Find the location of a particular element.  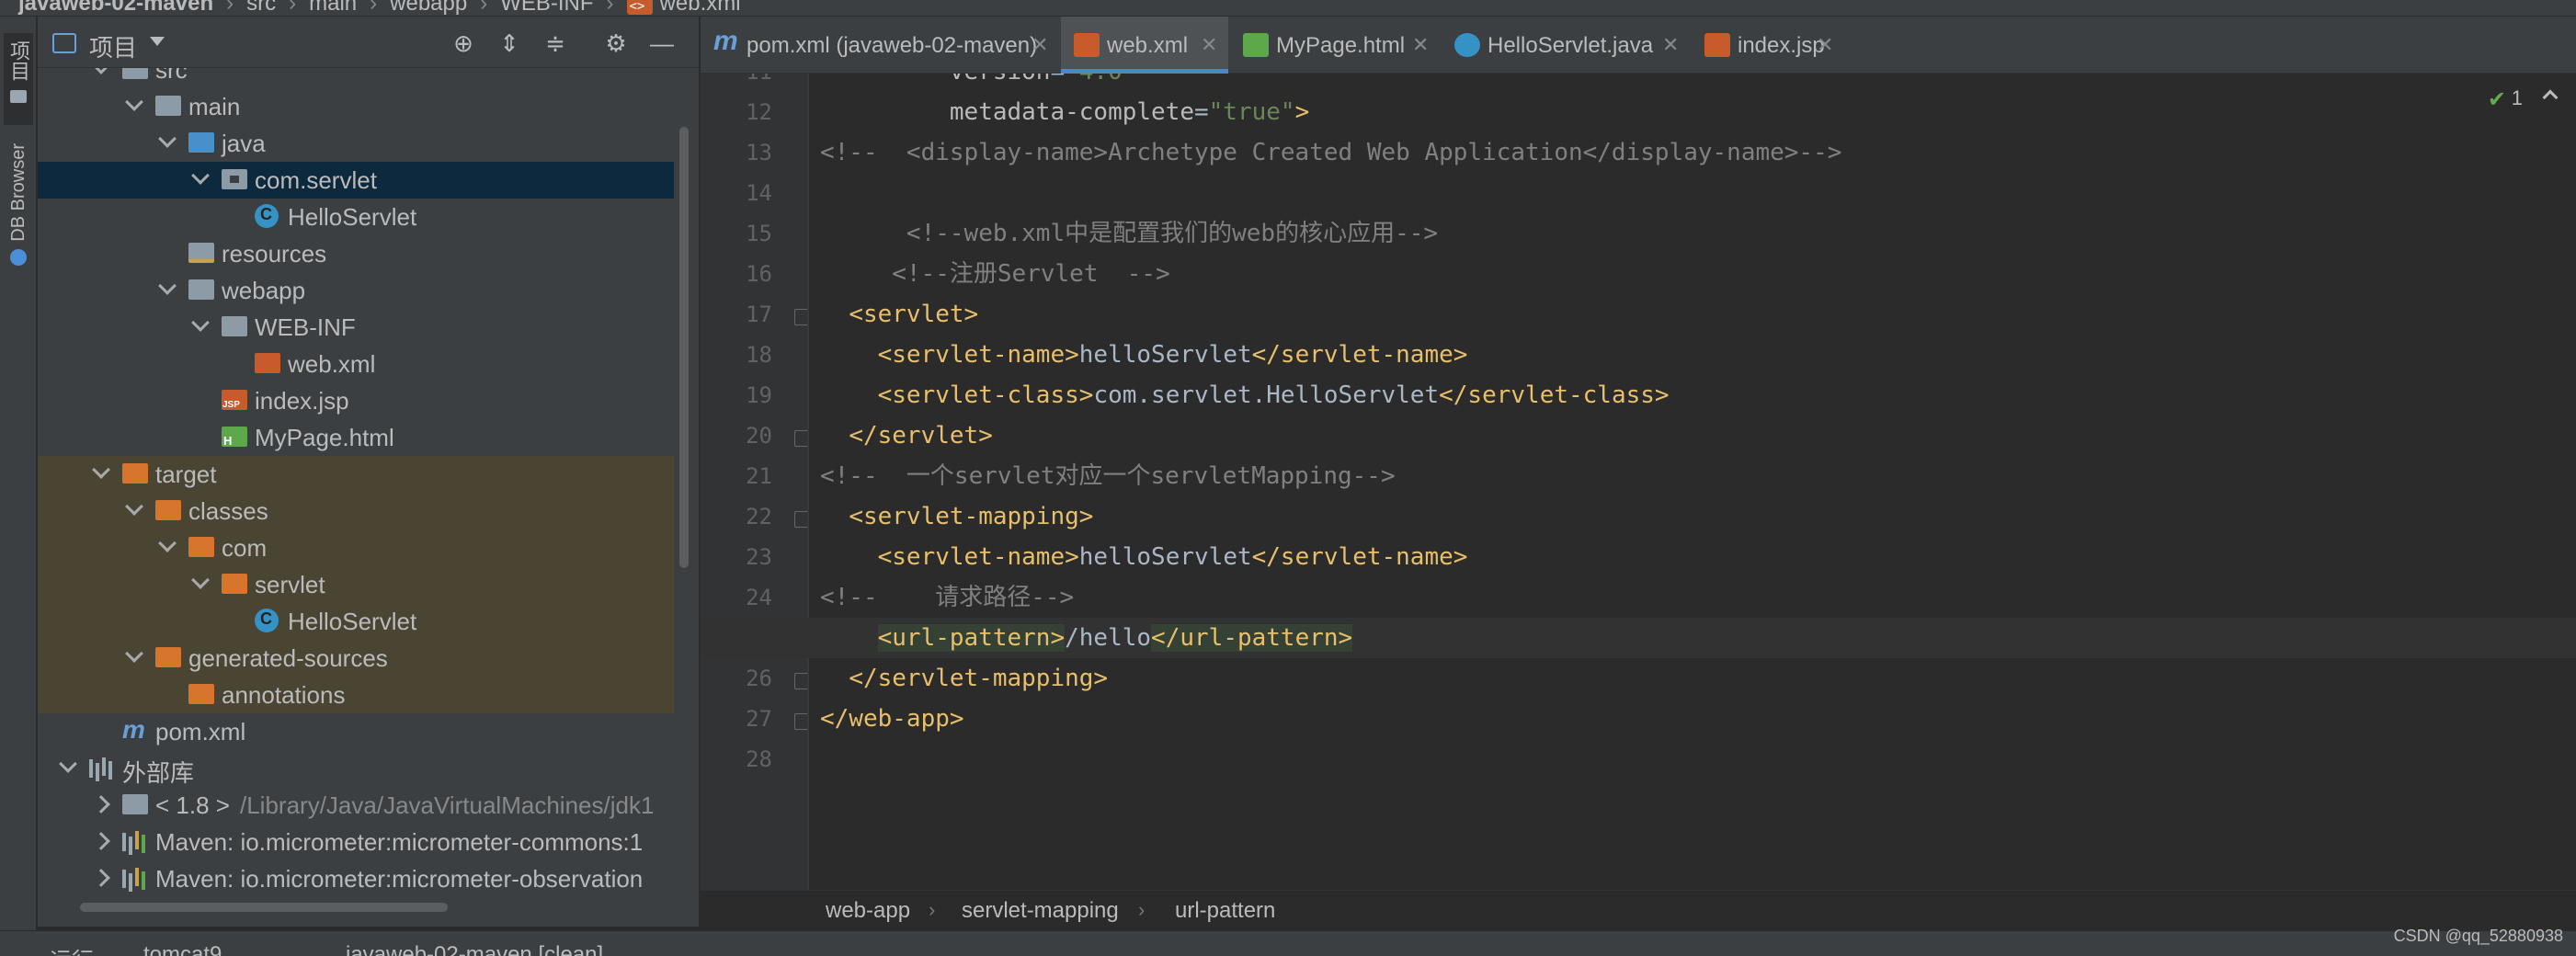

db-browser-tool-tab: DB Browser is located at coordinates (18, 226).